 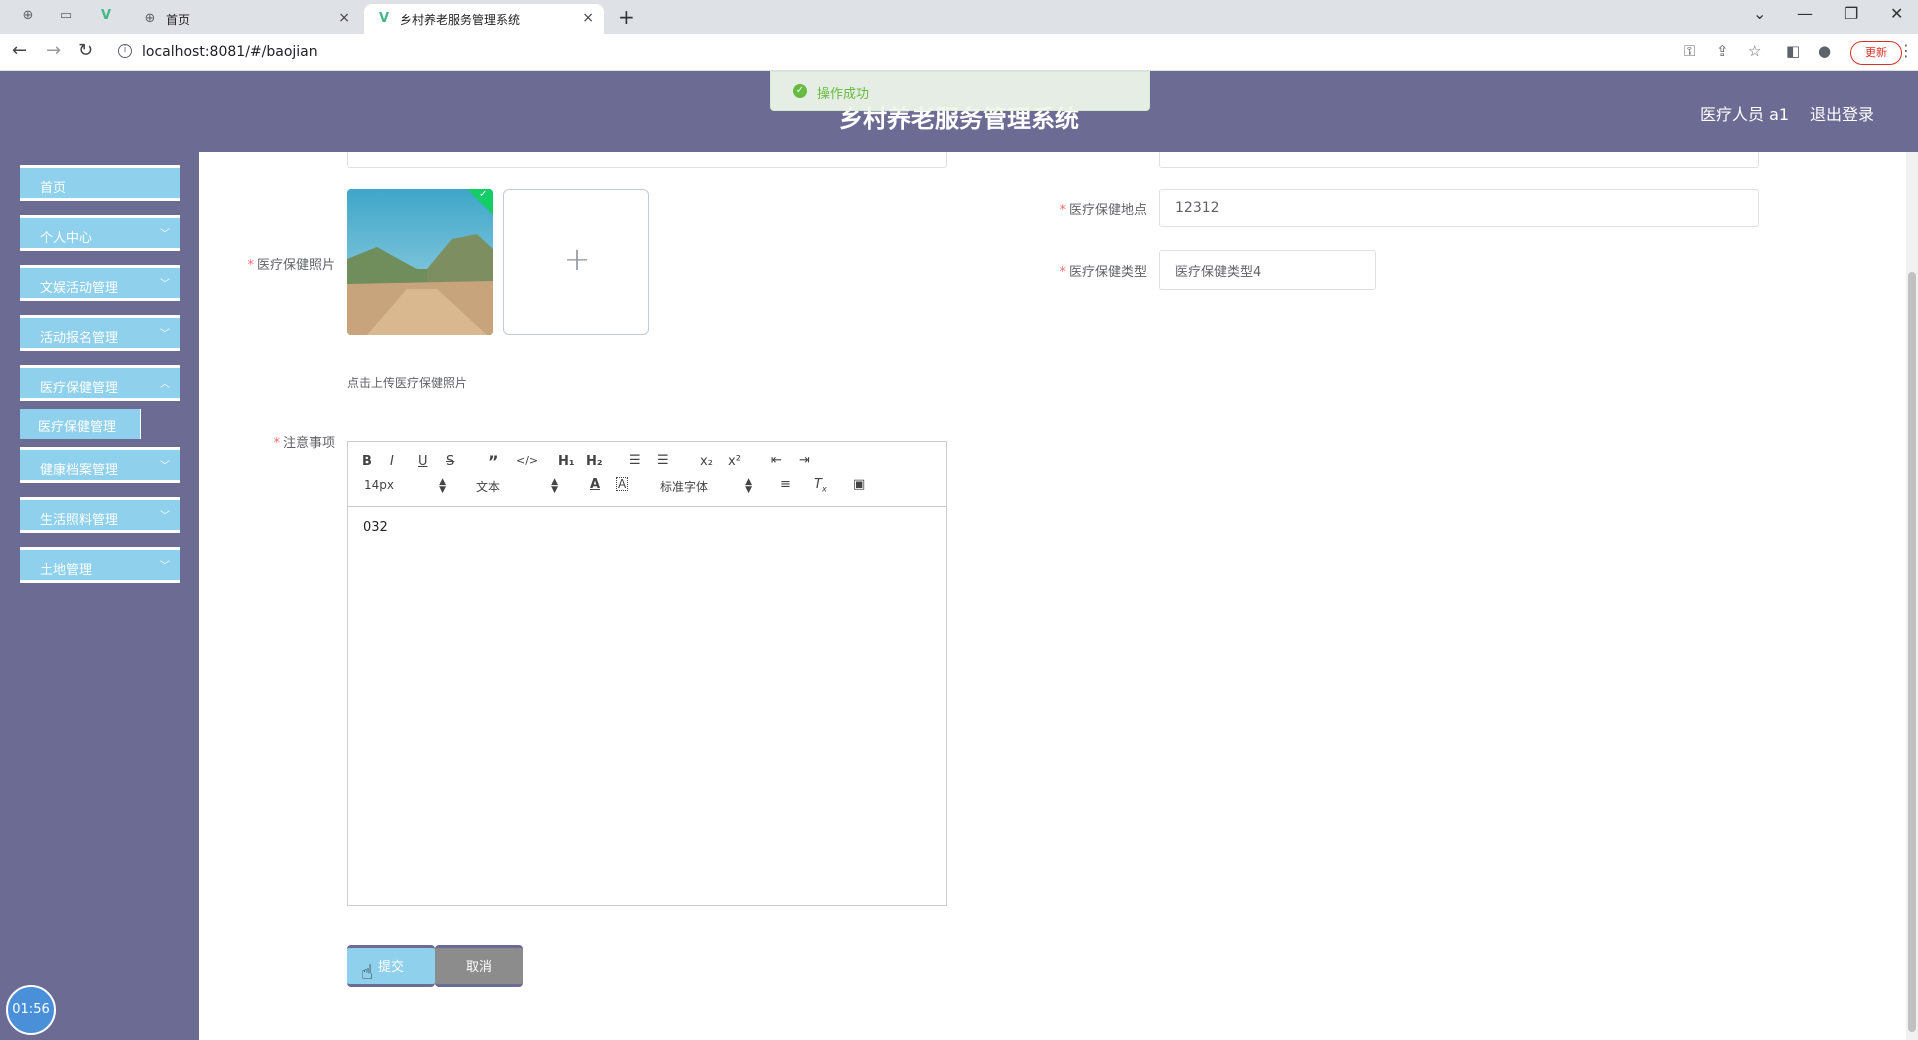 I want to click on check-circle-icon: ✓, so click(x=800, y=91).